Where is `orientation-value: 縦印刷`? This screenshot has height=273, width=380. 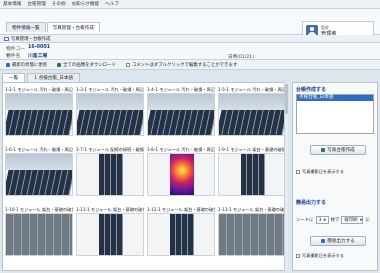 orientation-value: 縦印刷 is located at coordinates (351, 220).